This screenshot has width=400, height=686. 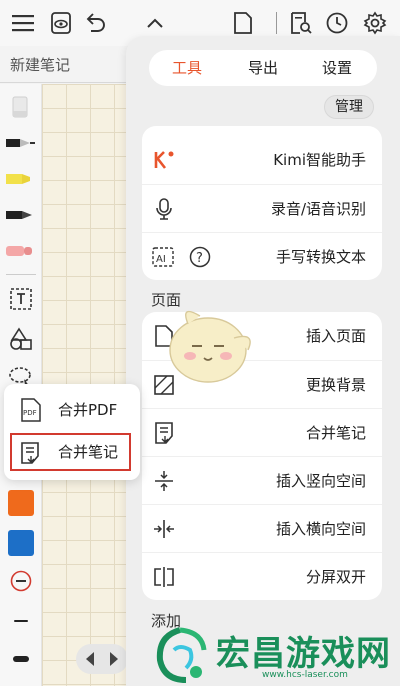 I want to click on tab-tools: 工具, so click(x=187, y=68).